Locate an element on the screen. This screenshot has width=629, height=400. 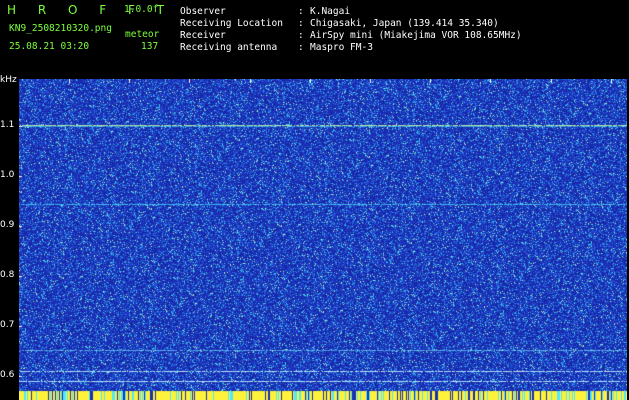
info-row-receiver-label: Receiver is located at coordinates (203, 35).